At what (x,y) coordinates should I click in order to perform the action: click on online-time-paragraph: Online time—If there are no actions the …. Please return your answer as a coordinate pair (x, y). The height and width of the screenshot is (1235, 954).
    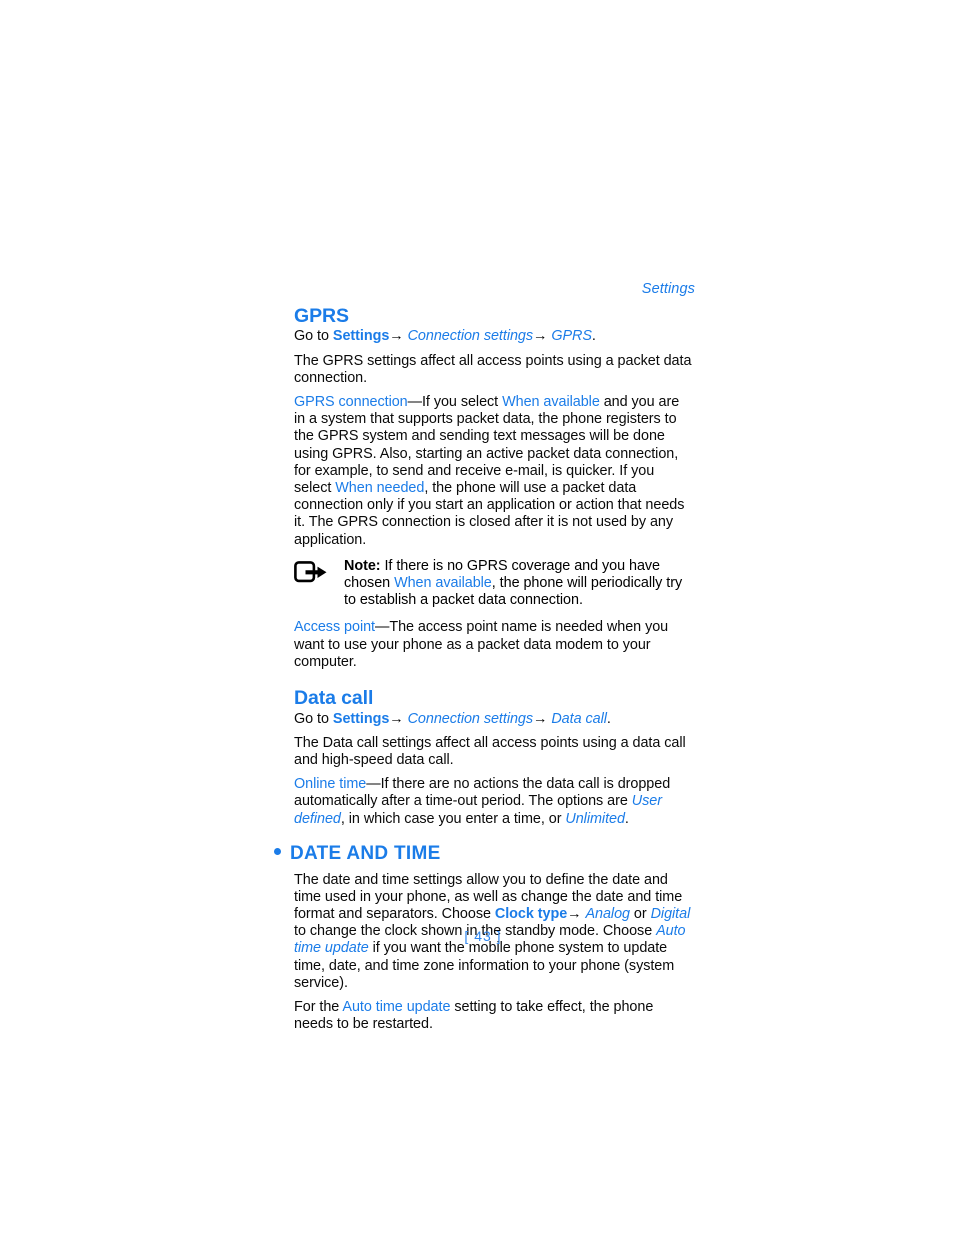
    Looking at the image, I should click on (494, 802).